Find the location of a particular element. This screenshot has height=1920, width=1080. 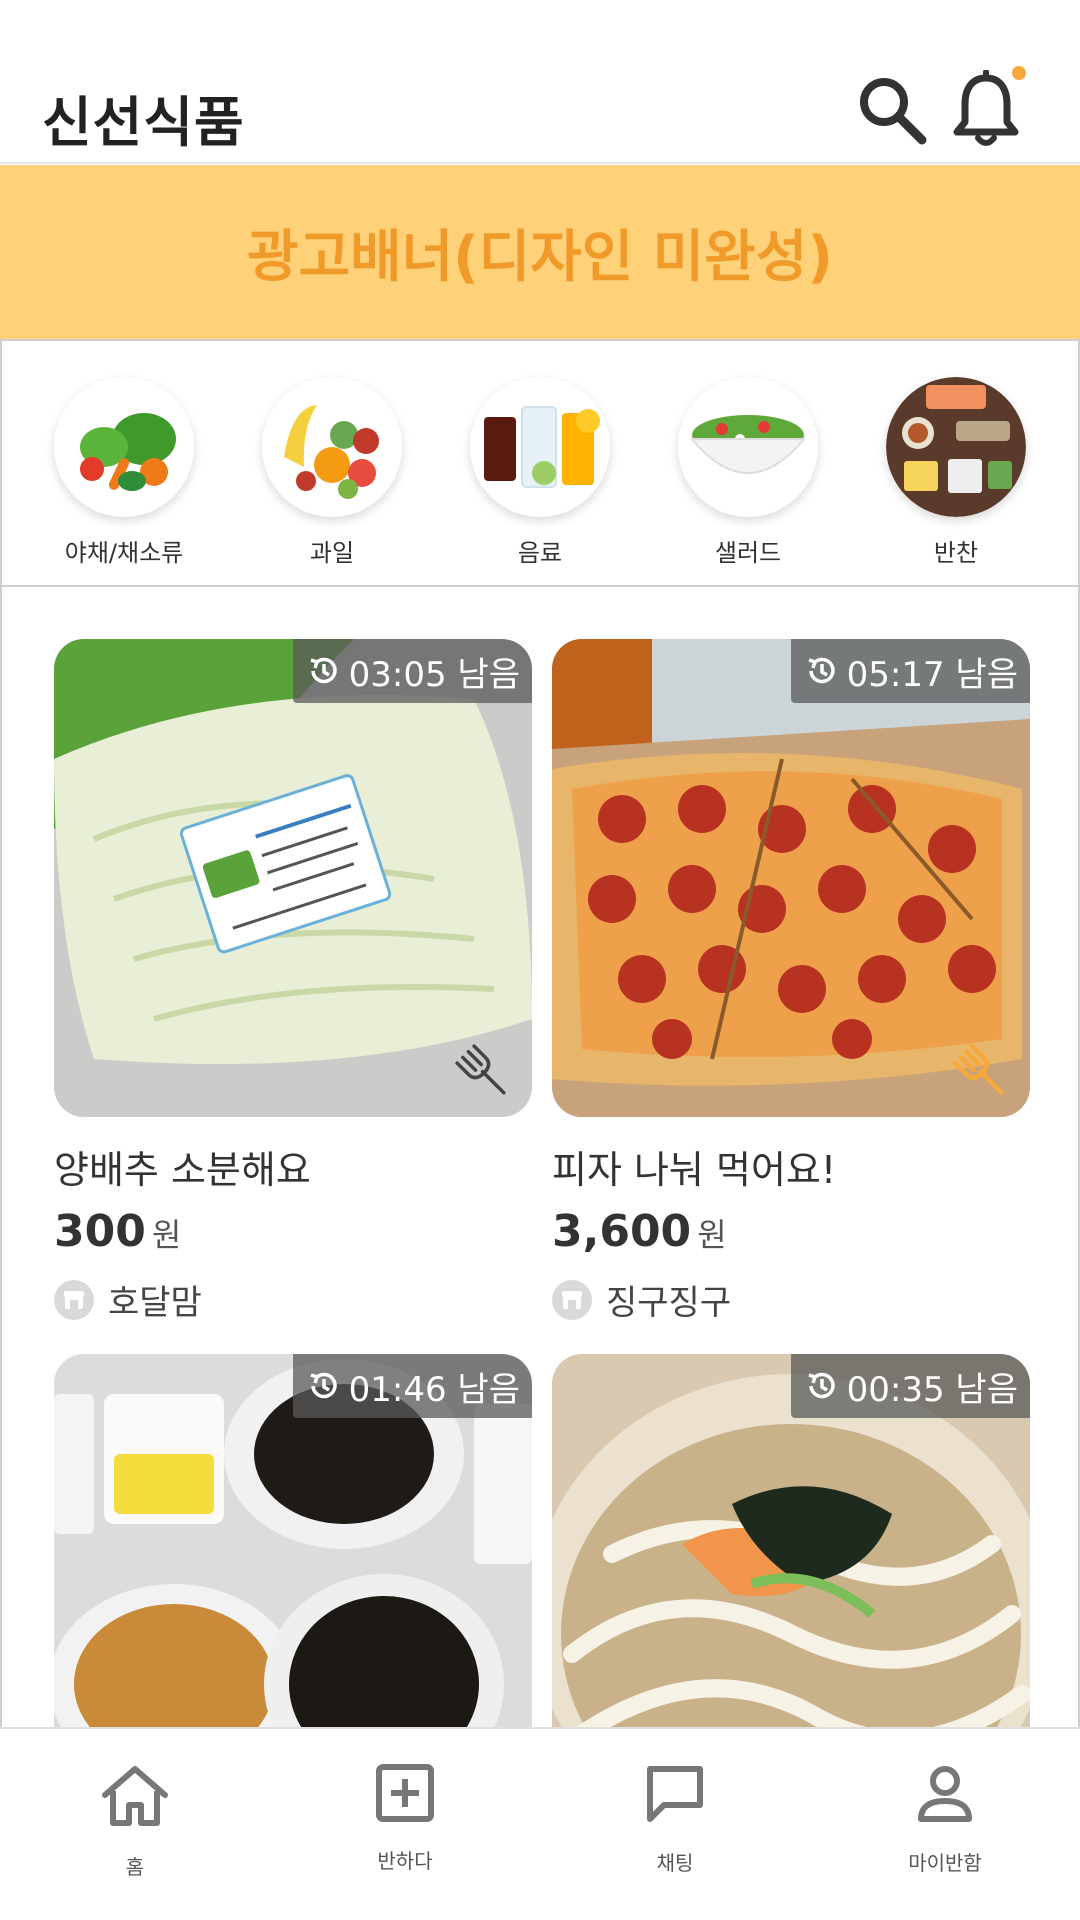

vegetables-icon is located at coordinates (124, 447).